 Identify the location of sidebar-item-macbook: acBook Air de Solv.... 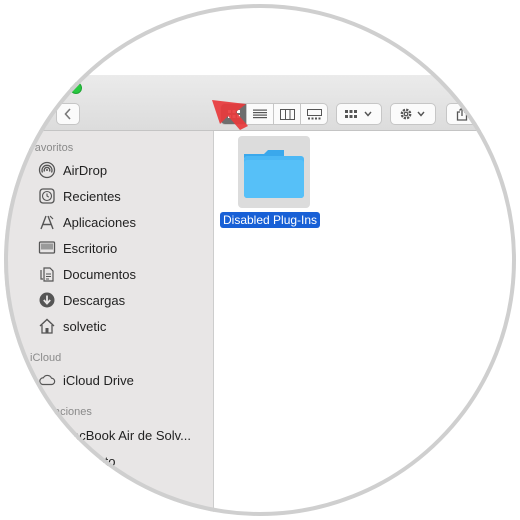
(121, 435).